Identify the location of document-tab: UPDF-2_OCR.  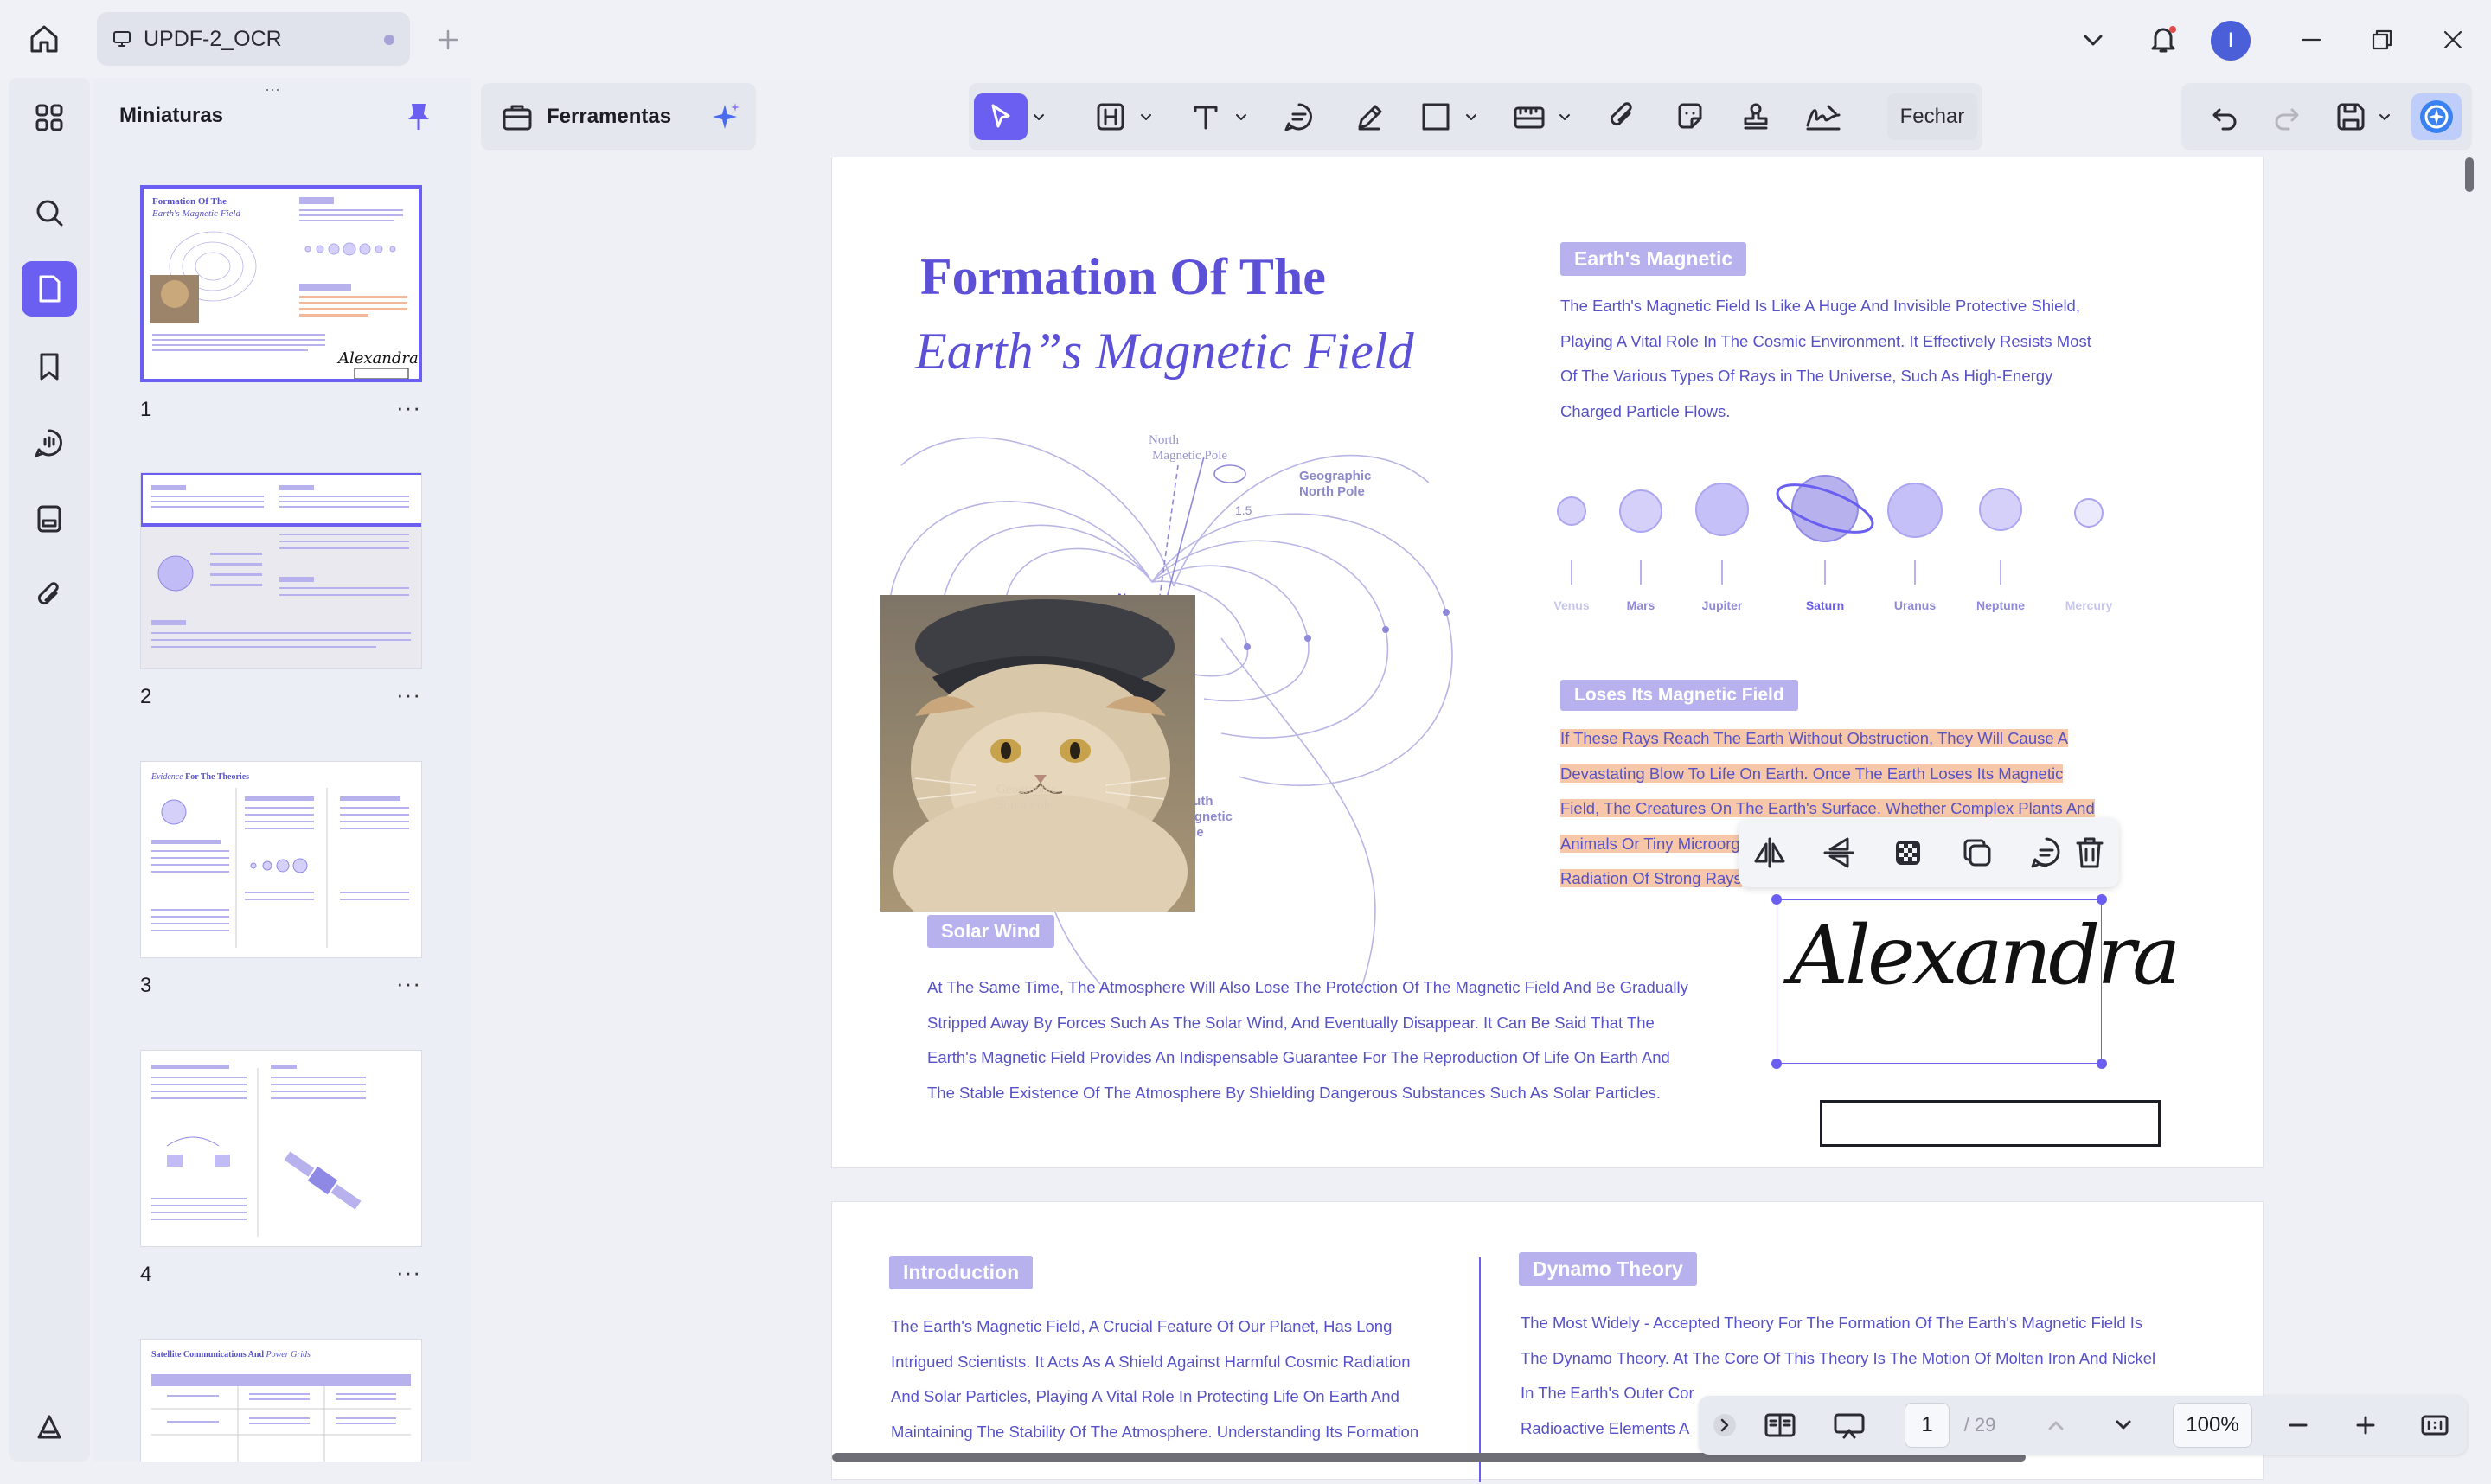
(254, 39).